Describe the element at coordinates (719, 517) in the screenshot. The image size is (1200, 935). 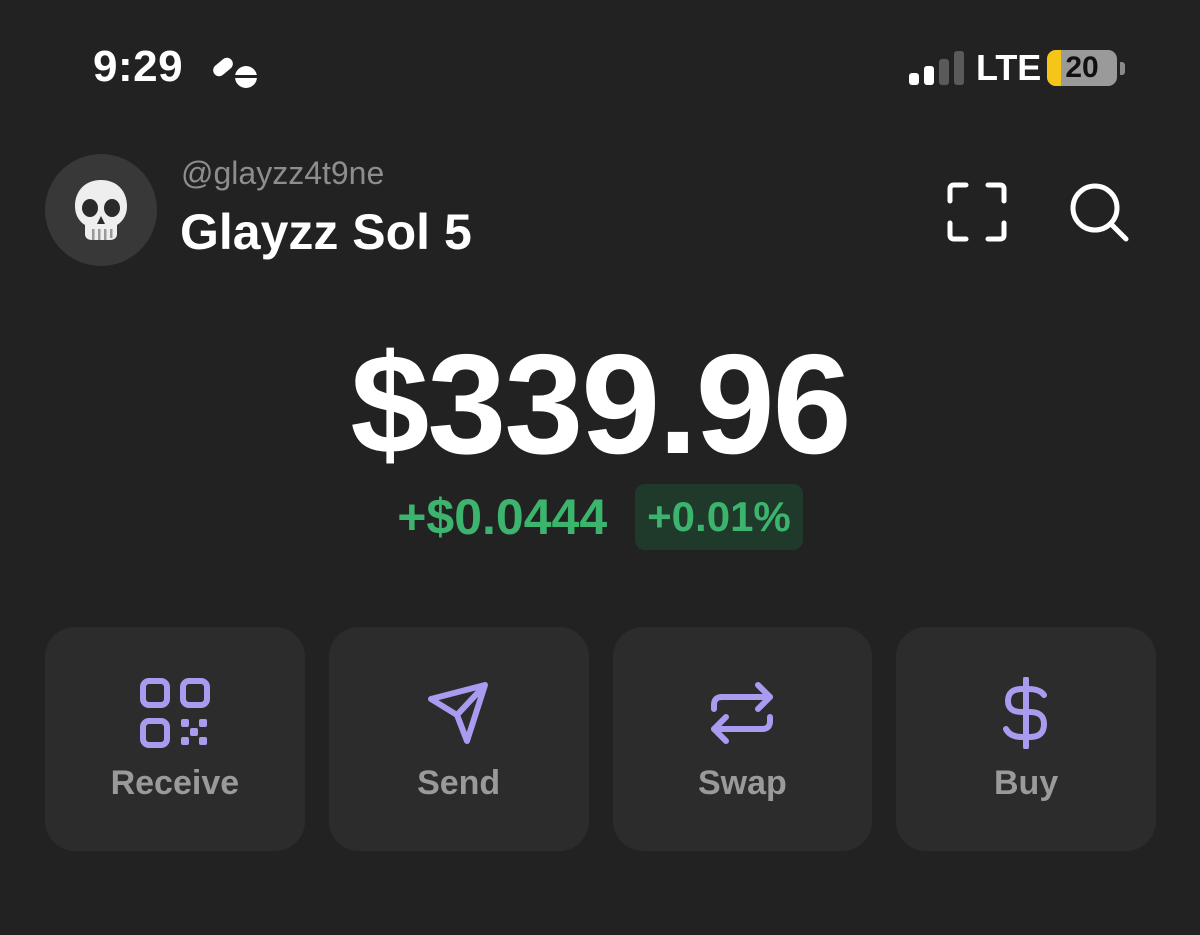
I see `change-percent-badge: +0.01%` at that location.